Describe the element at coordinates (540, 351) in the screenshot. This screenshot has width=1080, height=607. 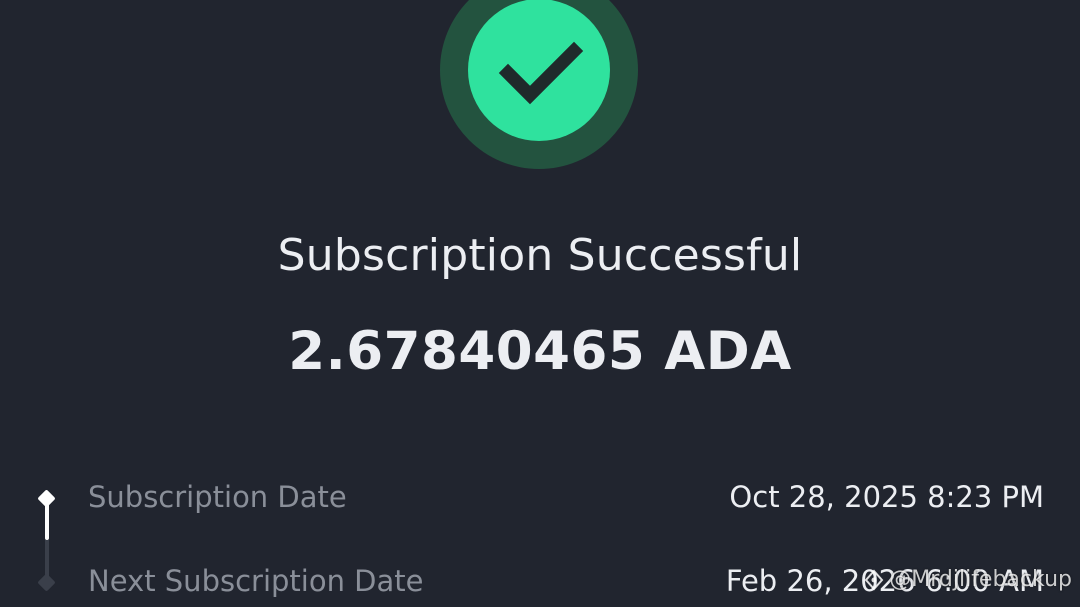
I see `subscription-amount: 2.67840465 ADA` at that location.